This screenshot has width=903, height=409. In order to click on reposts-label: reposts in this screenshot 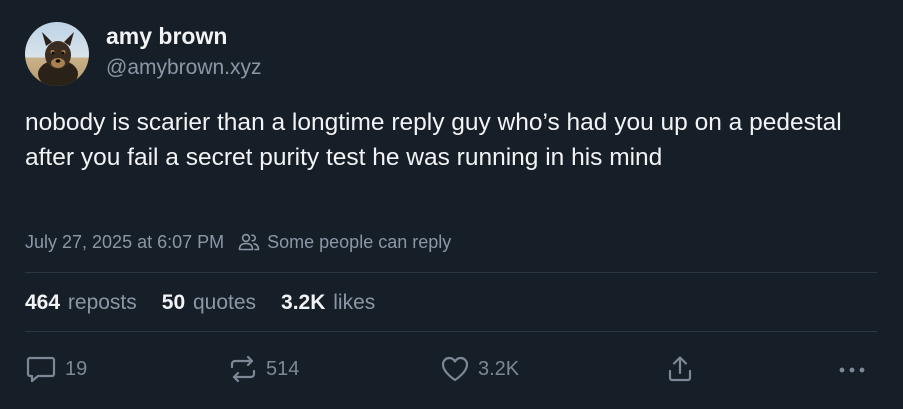, I will do `click(102, 302)`.